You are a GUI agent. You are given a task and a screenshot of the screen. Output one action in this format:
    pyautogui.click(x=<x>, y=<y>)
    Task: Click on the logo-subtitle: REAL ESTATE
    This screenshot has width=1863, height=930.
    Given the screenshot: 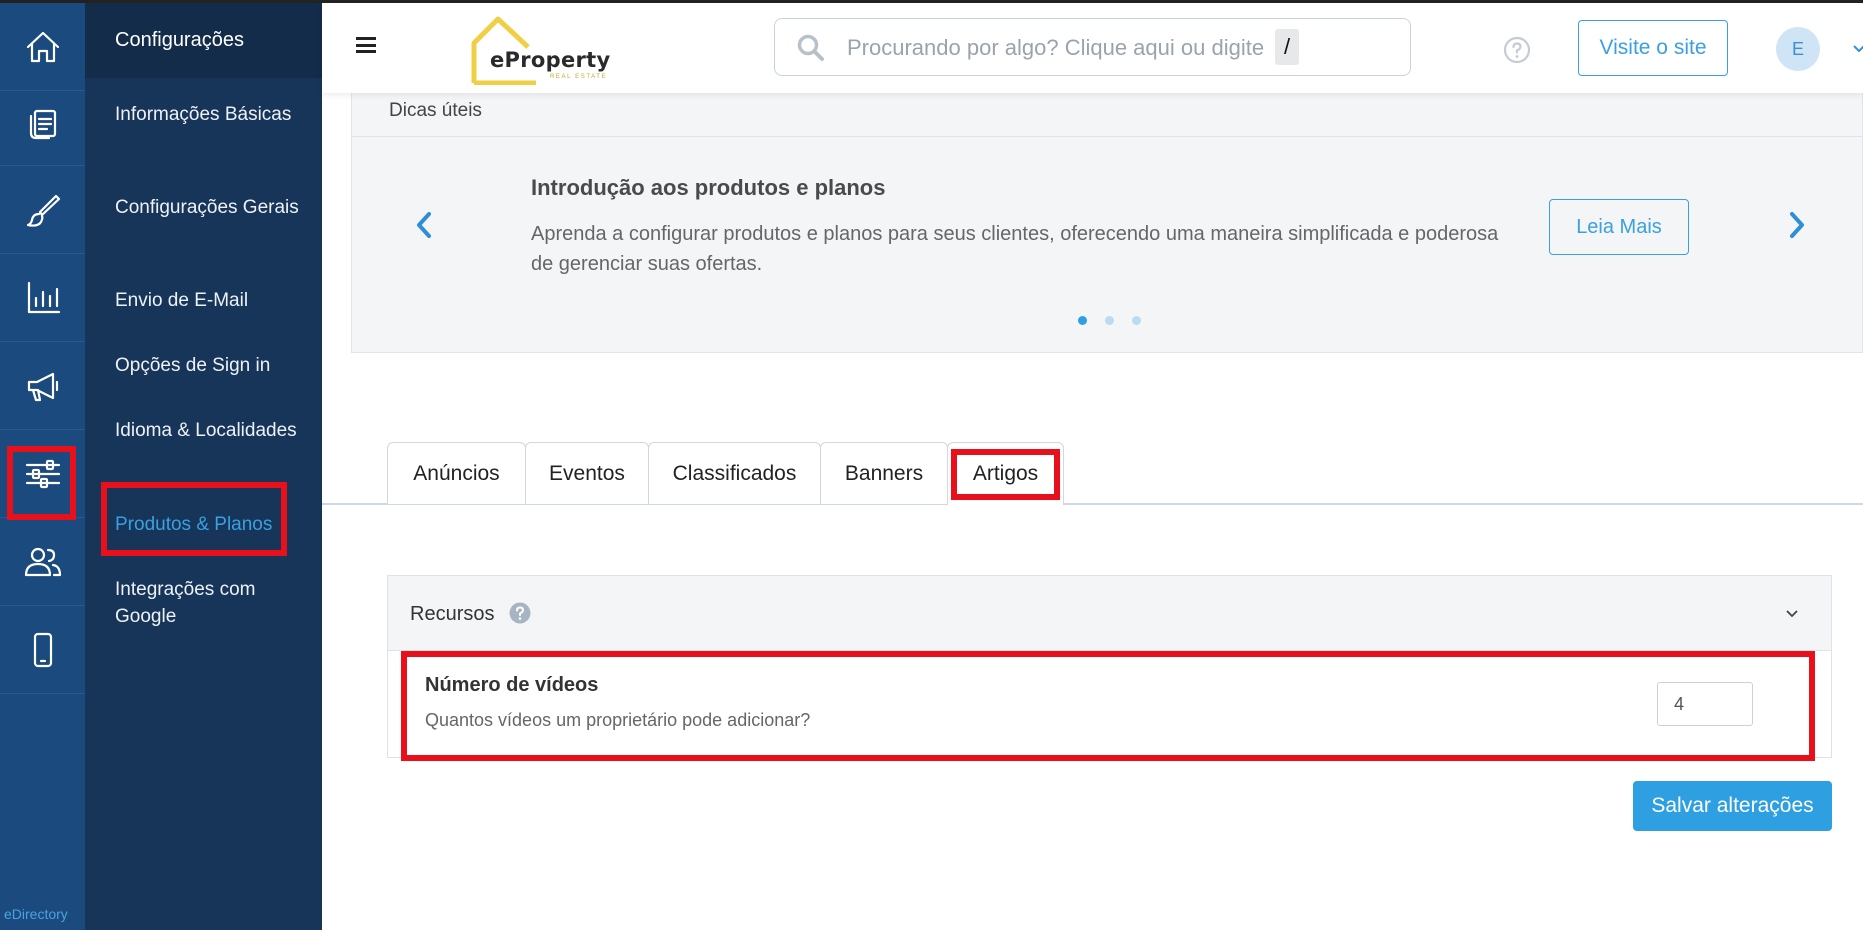 What is the action you would take?
    pyautogui.click(x=579, y=77)
    